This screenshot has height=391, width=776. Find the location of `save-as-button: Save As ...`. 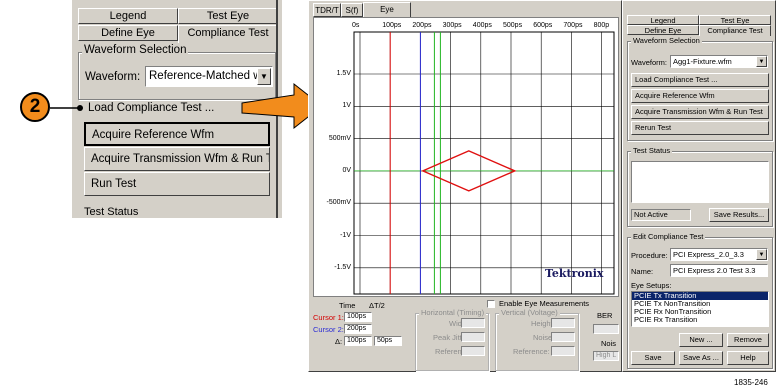

save-as-button: Save As ... is located at coordinates (701, 358).